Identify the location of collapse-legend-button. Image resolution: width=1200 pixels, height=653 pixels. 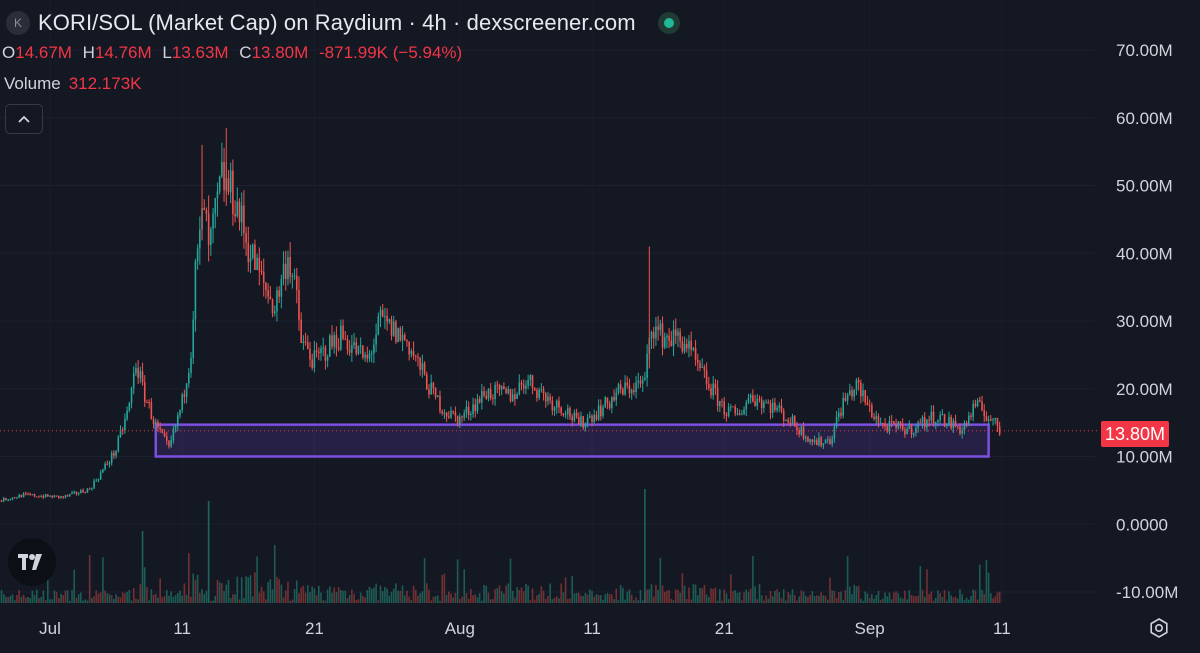
(24, 119).